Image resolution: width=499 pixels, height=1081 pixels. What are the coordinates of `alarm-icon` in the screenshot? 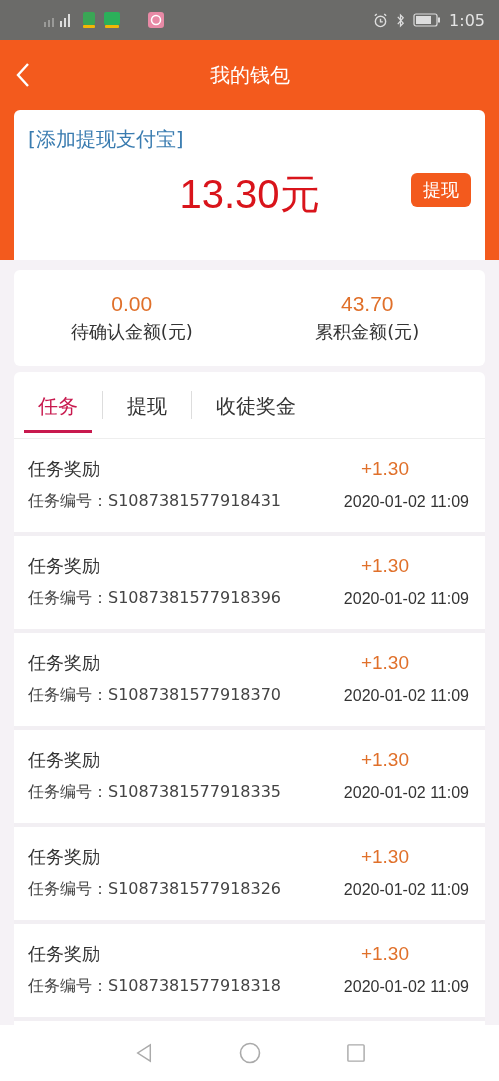 It's located at (381, 20).